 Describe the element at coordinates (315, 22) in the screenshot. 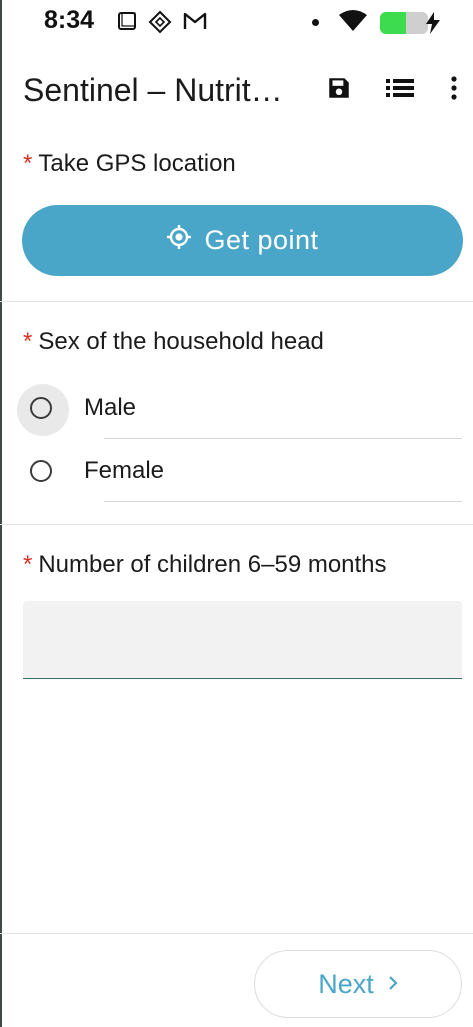

I see `notification-dot` at that location.